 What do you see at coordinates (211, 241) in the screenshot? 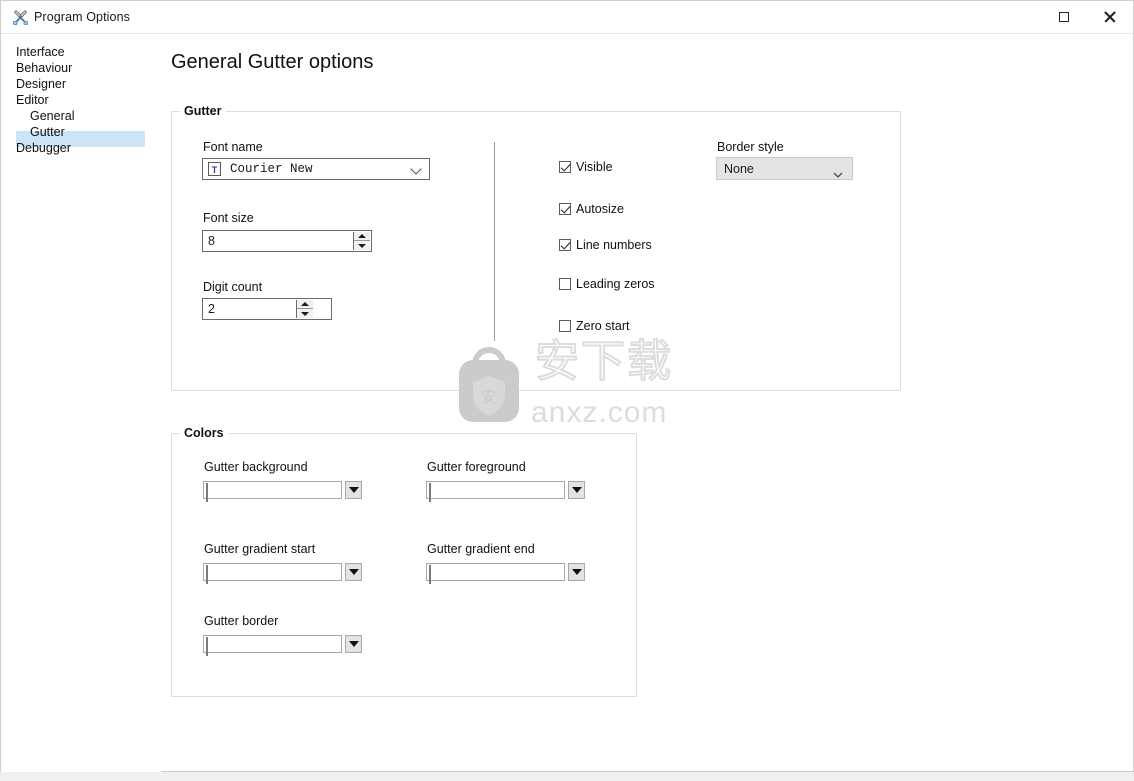
I see `font-size-value: 8` at bounding box center [211, 241].